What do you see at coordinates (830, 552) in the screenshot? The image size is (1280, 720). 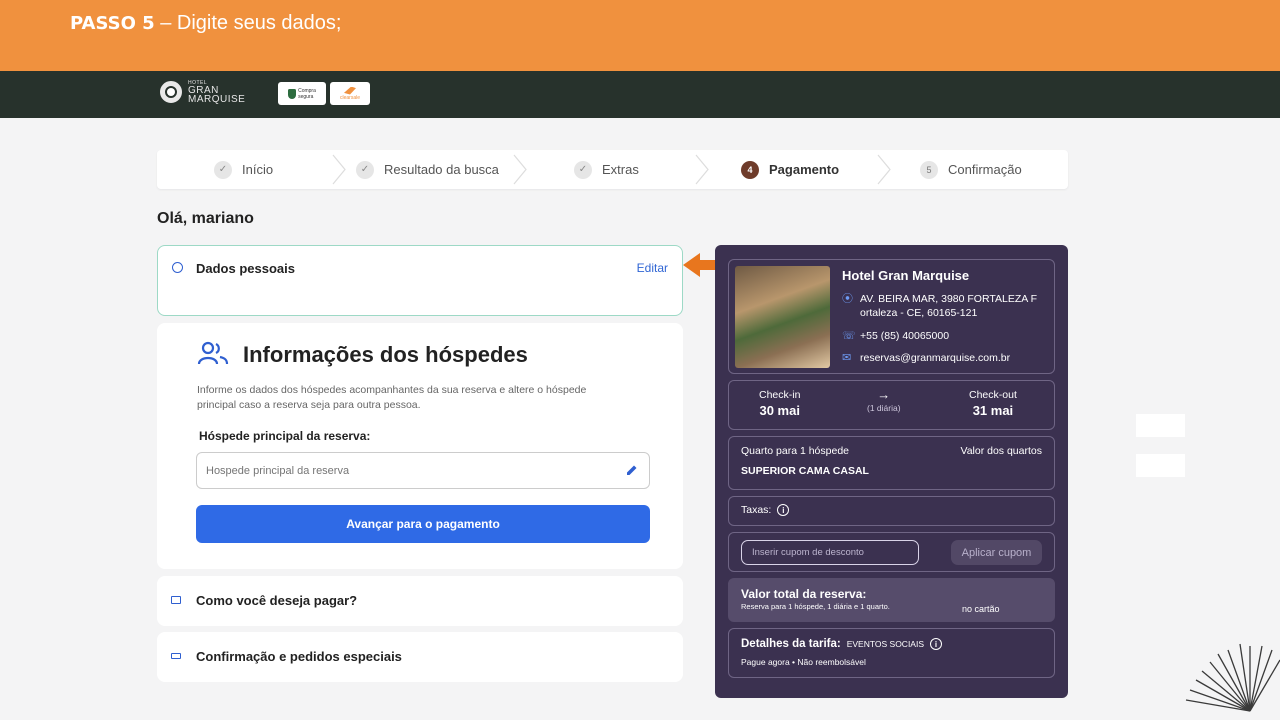 I see `coupon-input: Inserir cupom de desconto` at bounding box center [830, 552].